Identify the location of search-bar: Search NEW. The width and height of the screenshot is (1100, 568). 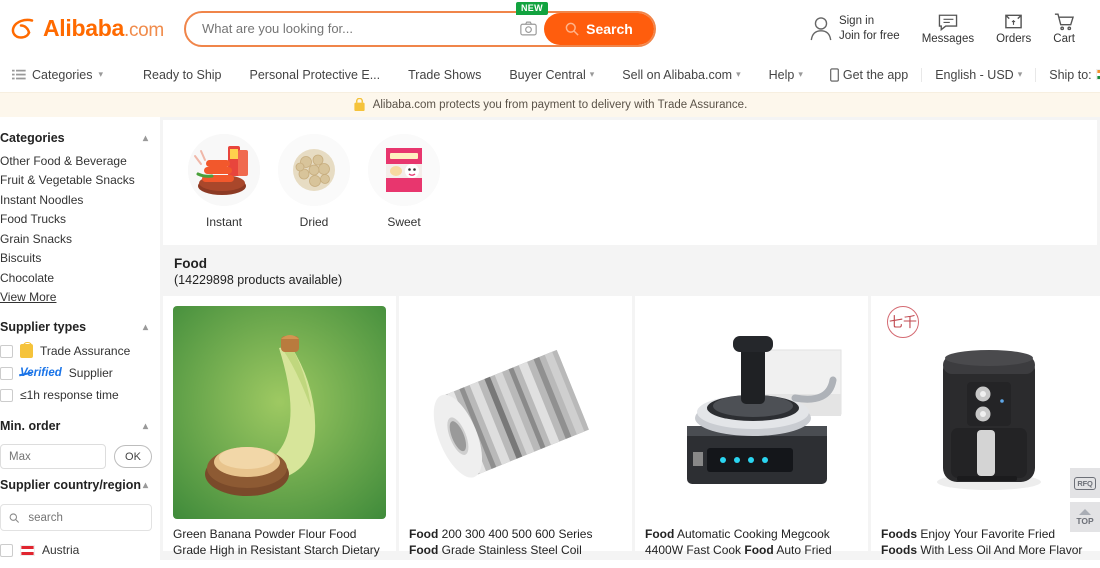
(419, 24).